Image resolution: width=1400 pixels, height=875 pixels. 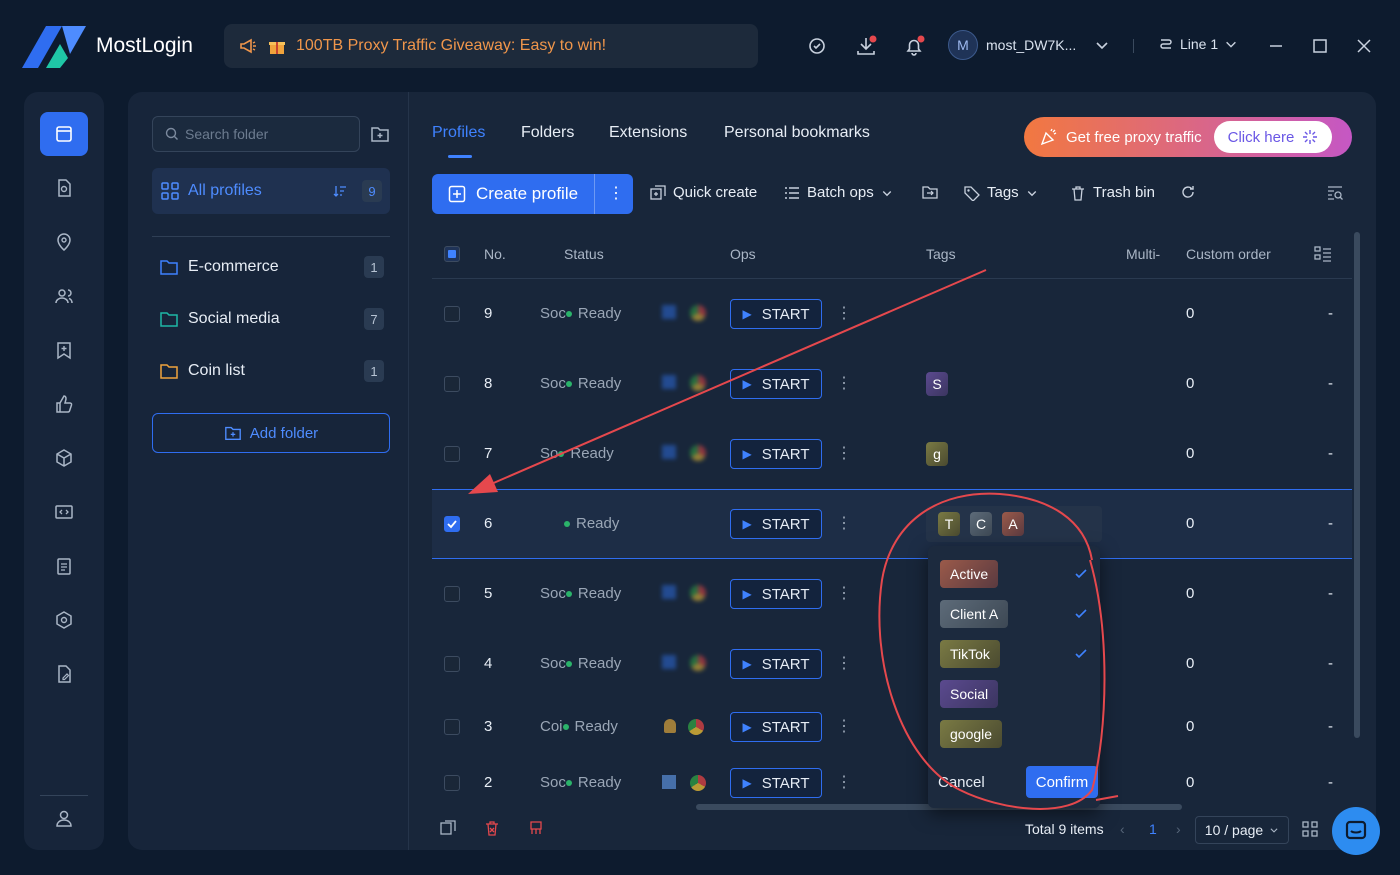 What do you see at coordinates (1228, 254) in the screenshot?
I see `column-header-custom-order: Custom order` at bounding box center [1228, 254].